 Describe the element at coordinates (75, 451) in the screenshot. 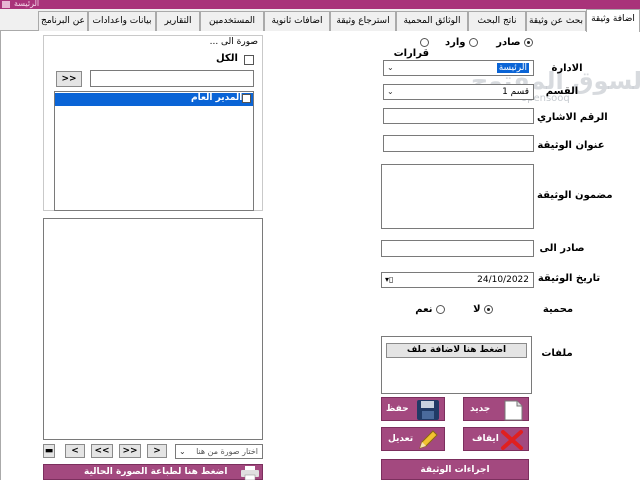

I see `image-first-button: <` at that location.